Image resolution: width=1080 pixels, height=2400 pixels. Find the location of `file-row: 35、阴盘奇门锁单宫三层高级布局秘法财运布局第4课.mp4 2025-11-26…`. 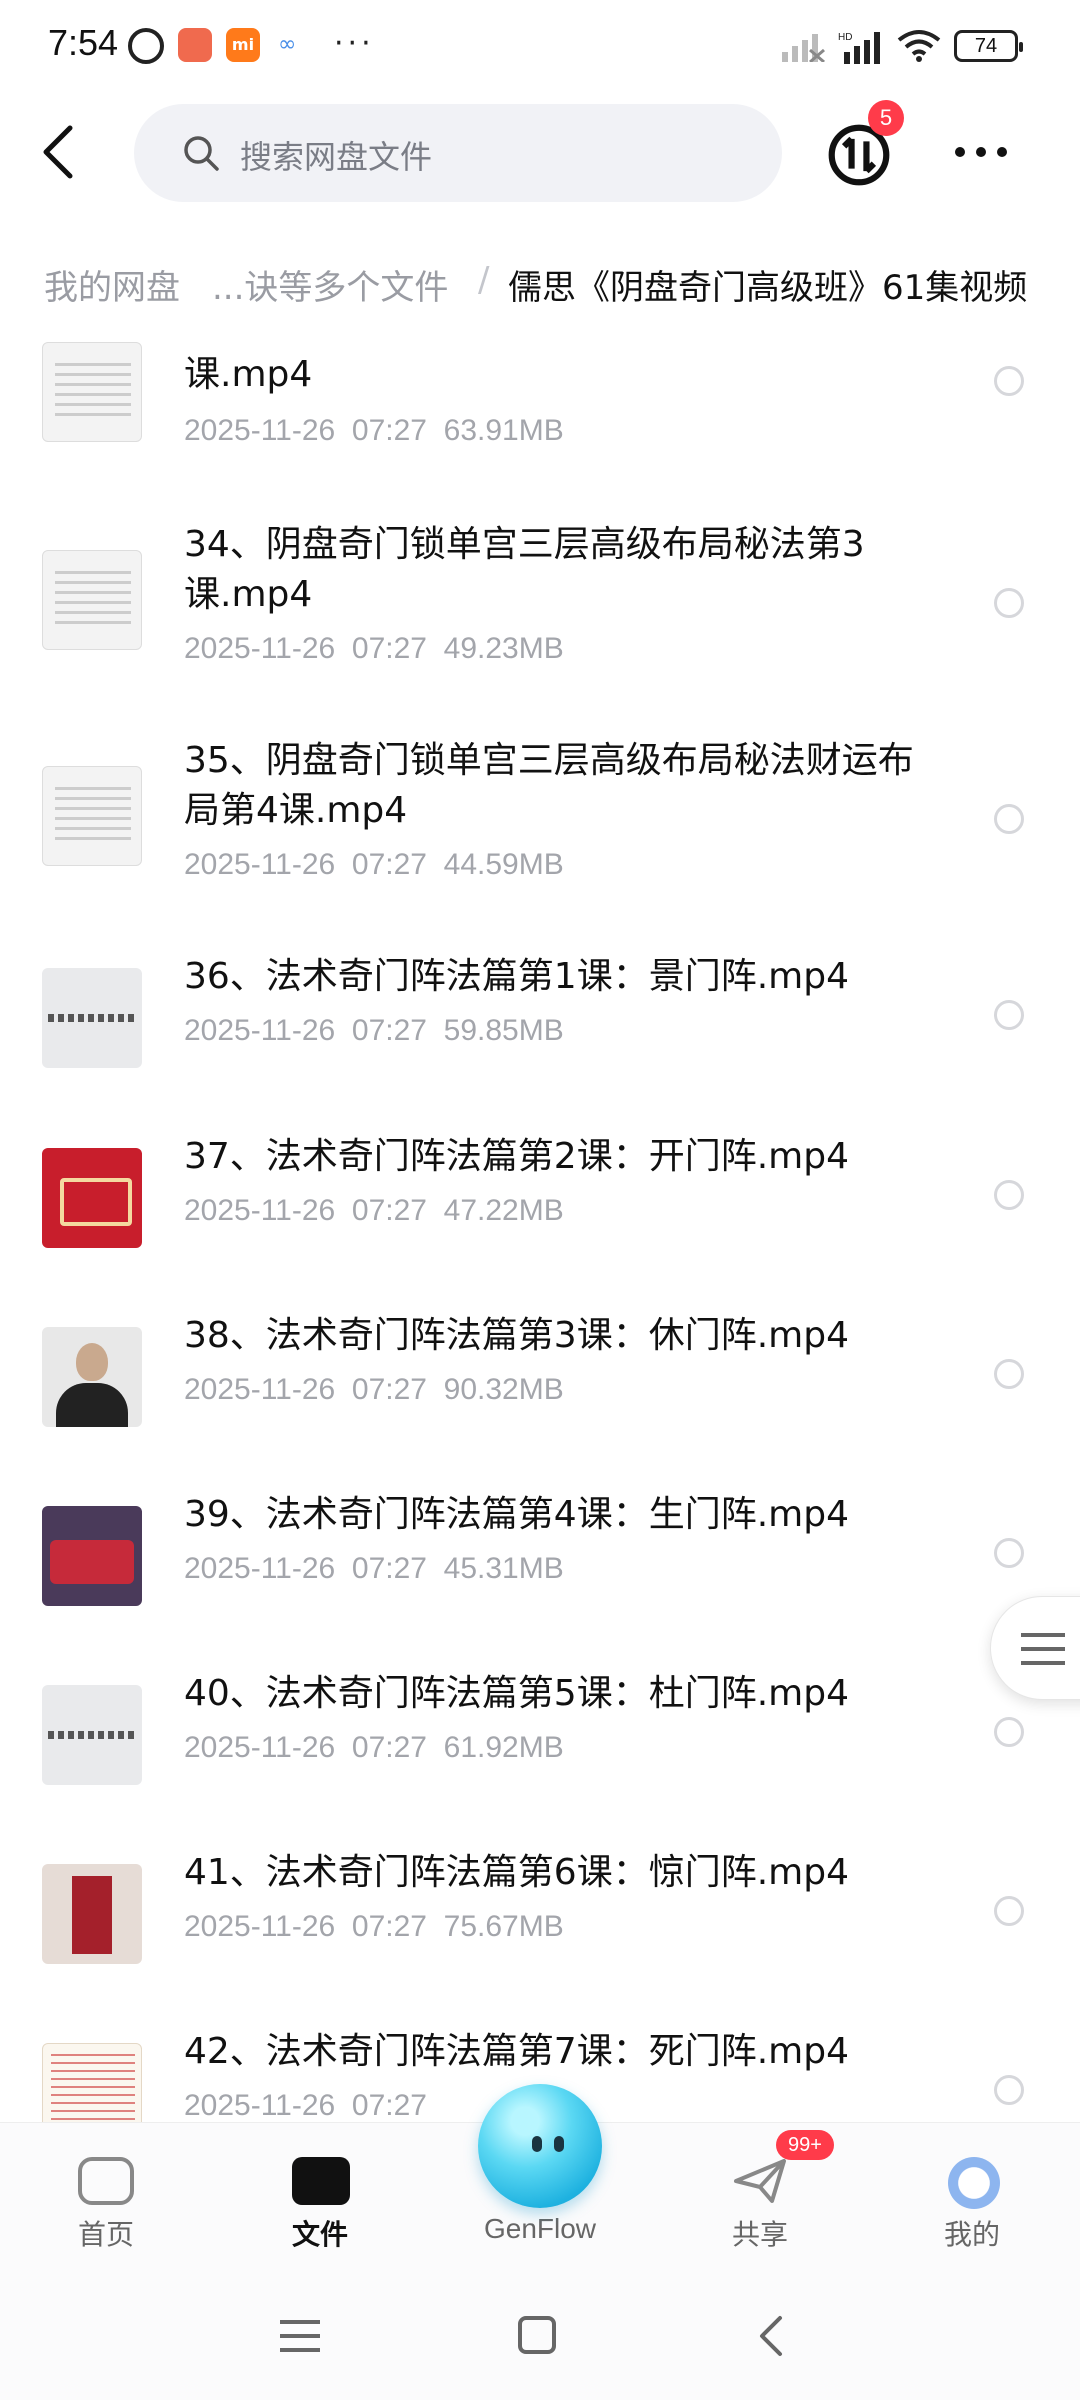

file-row: 35、阴盘奇门锁单宫三层高级布局秘法财运布局第4课.mp4 2025-11-26… is located at coordinates (540, 836).